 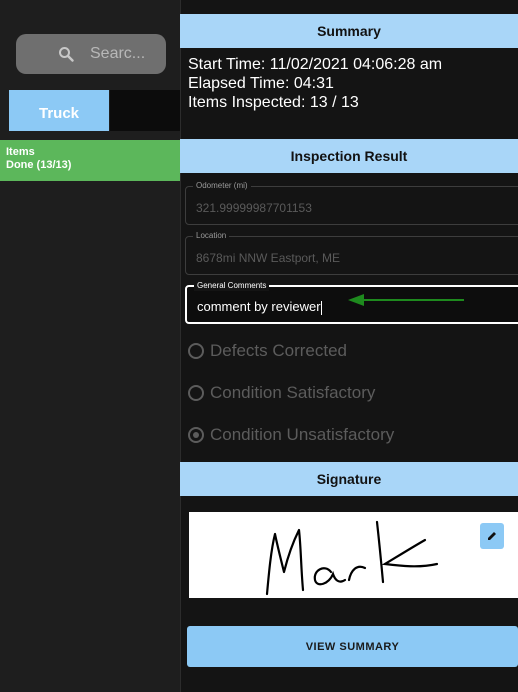 What do you see at coordinates (59, 110) in the screenshot?
I see `tab-truck: Truck` at bounding box center [59, 110].